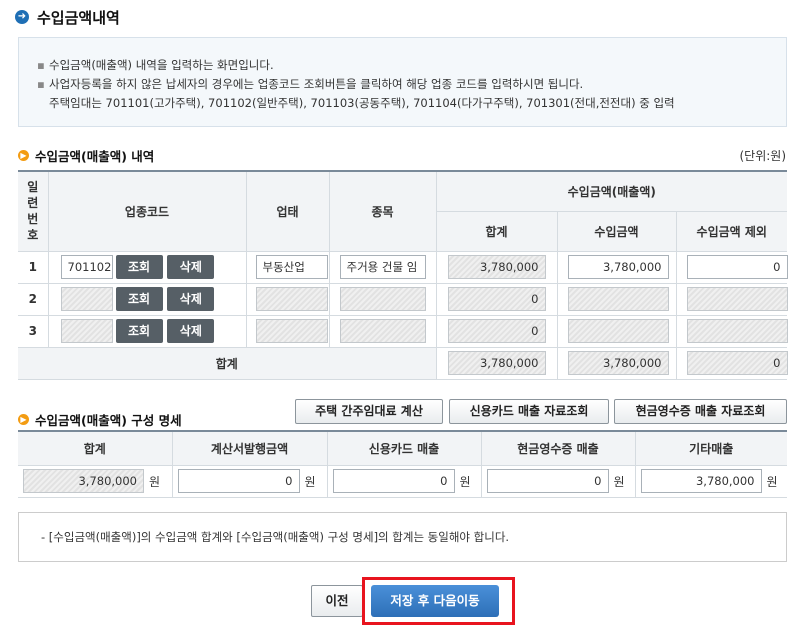 Image resolution: width=800 pixels, height=635 pixels. I want to click on page-title: ➜ 수입금액내역, so click(67, 17).